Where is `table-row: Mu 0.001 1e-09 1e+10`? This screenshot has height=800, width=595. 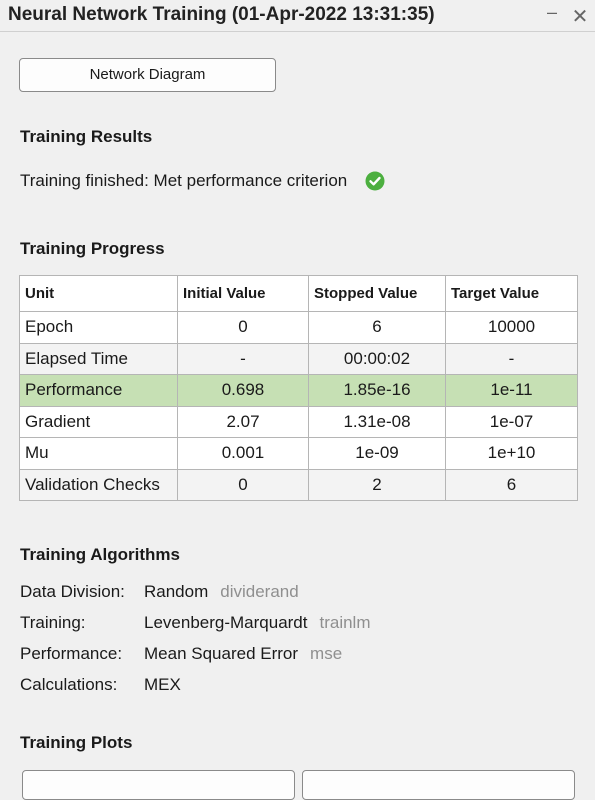 table-row: Mu 0.001 1e-09 1e+10 is located at coordinates (298, 453).